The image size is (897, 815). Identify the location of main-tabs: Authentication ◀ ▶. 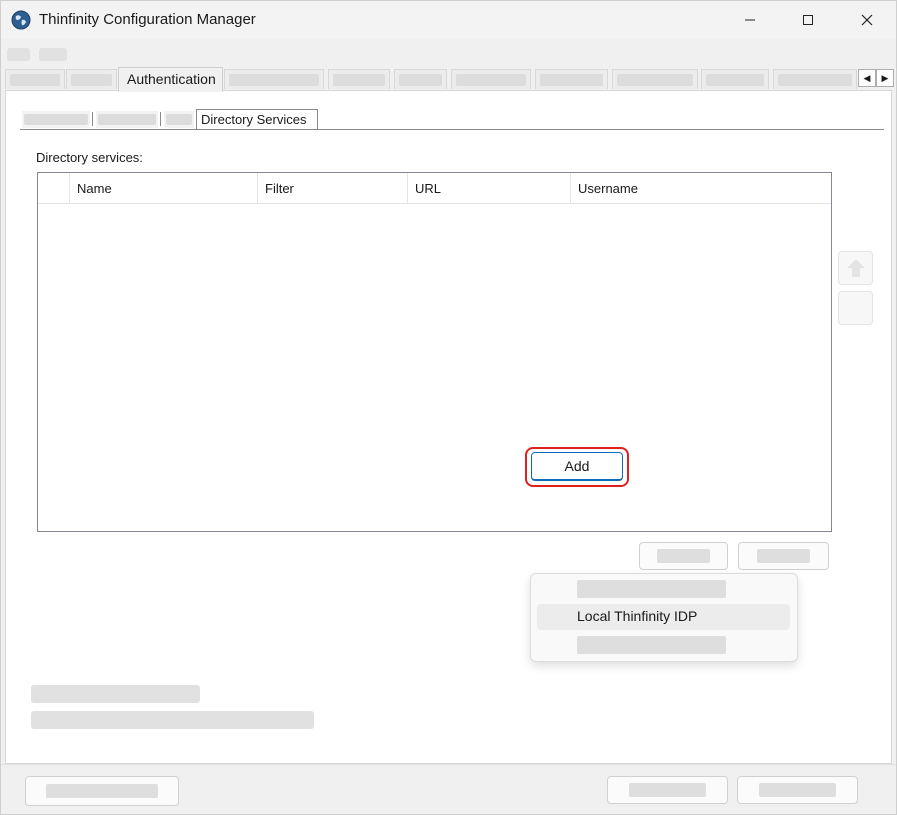
(448, 79).